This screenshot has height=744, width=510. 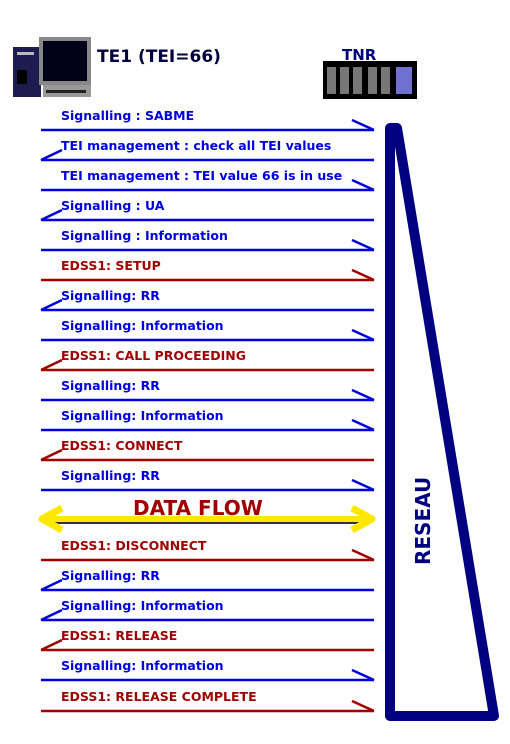 What do you see at coordinates (208, 120) in the screenshot?
I see `message-1: Signalling : SABME` at bounding box center [208, 120].